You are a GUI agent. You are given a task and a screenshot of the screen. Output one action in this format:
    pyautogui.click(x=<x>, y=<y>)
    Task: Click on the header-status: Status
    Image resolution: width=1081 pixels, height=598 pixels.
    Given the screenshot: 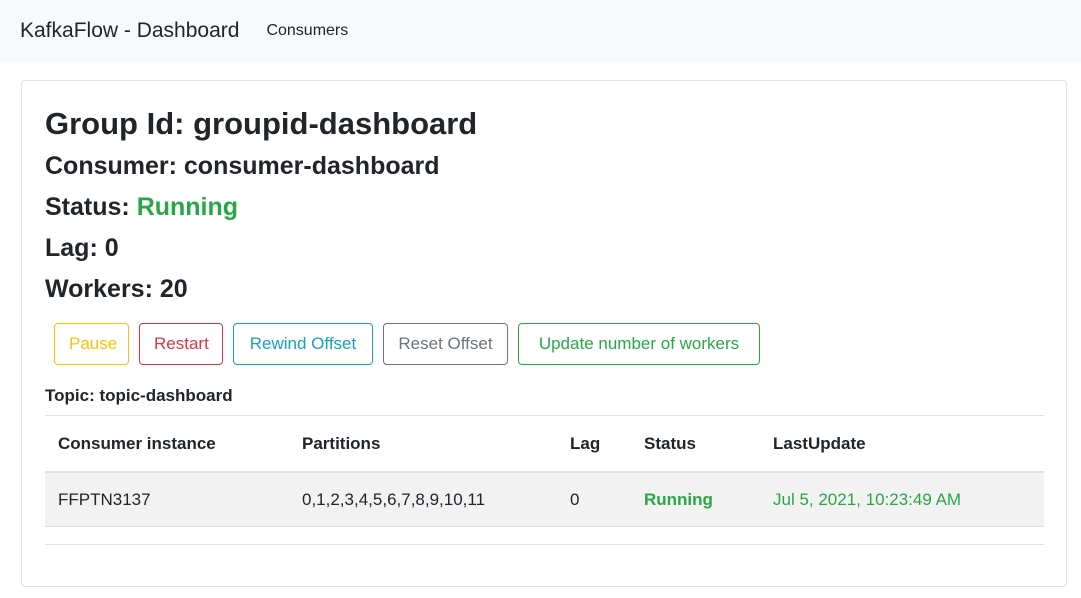 What is the action you would take?
    pyautogui.click(x=695, y=444)
    